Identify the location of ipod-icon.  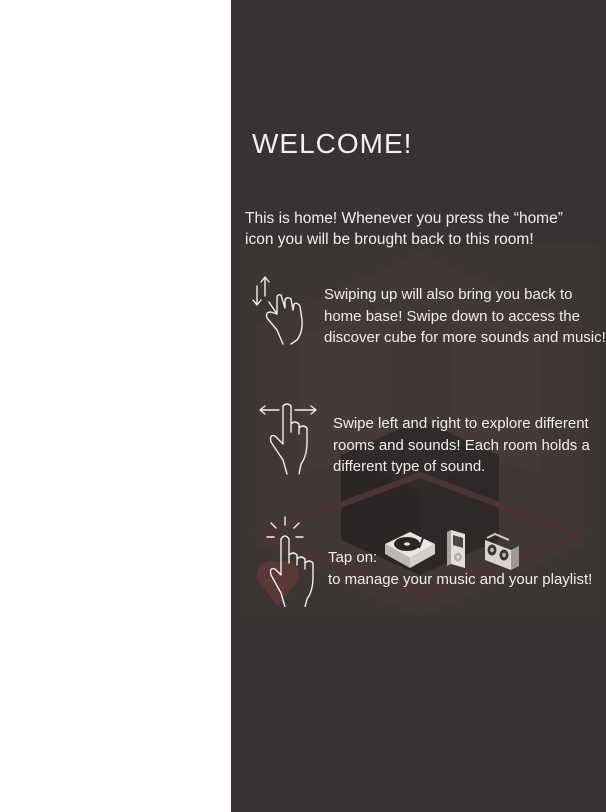
(456, 550).